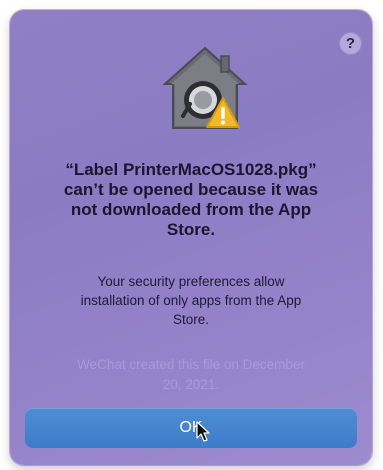 The image size is (383, 470). Describe the element at coordinates (191, 169) in the screenshot. I see `headline-line: “Label PrinterMacOS1028.pkg”` at that location.